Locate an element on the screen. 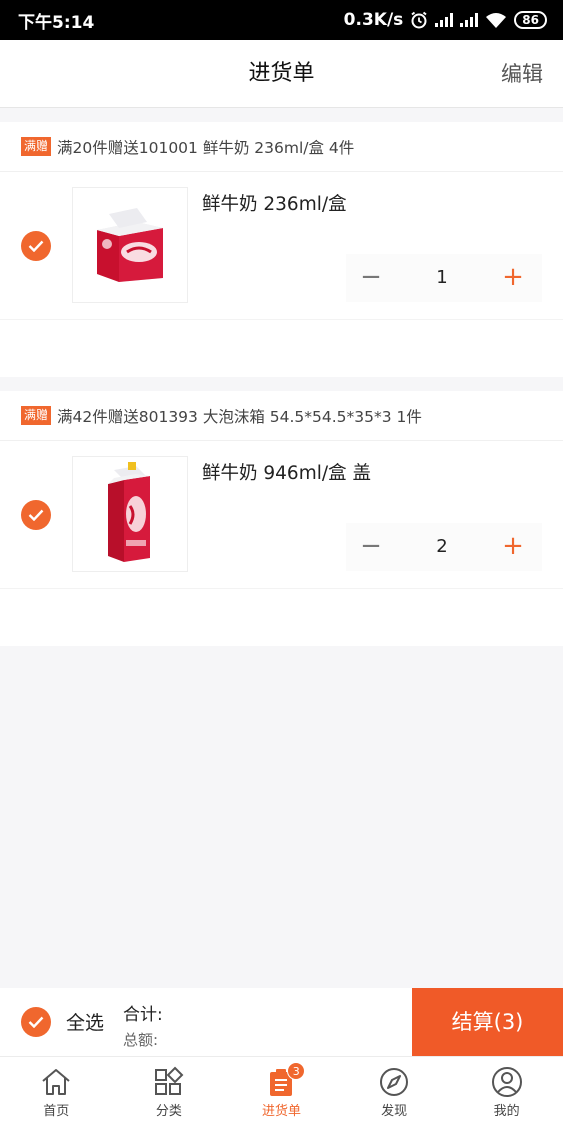  select-all-checkbox is located at coordinates (36, 1022).